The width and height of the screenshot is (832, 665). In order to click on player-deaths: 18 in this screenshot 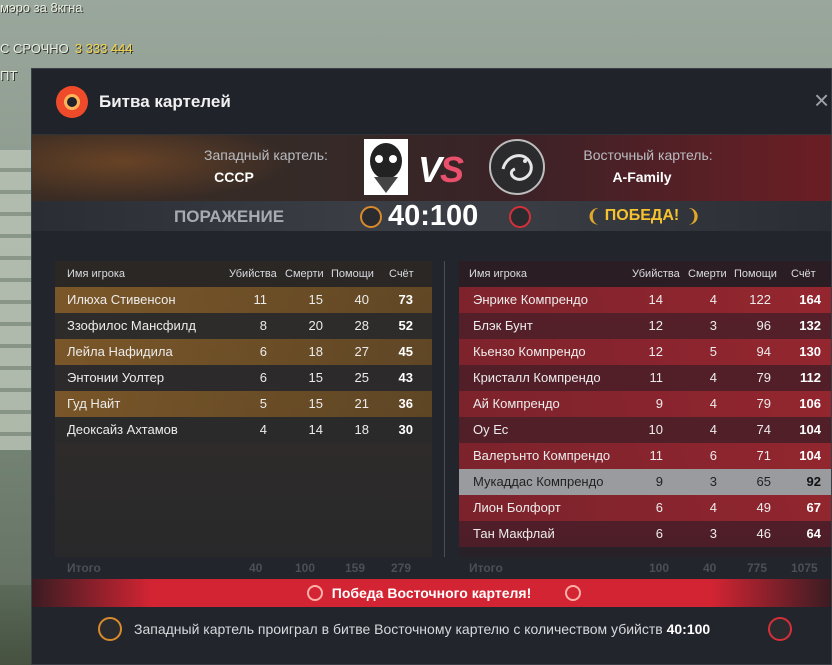, I will do `click(315, 351)`.